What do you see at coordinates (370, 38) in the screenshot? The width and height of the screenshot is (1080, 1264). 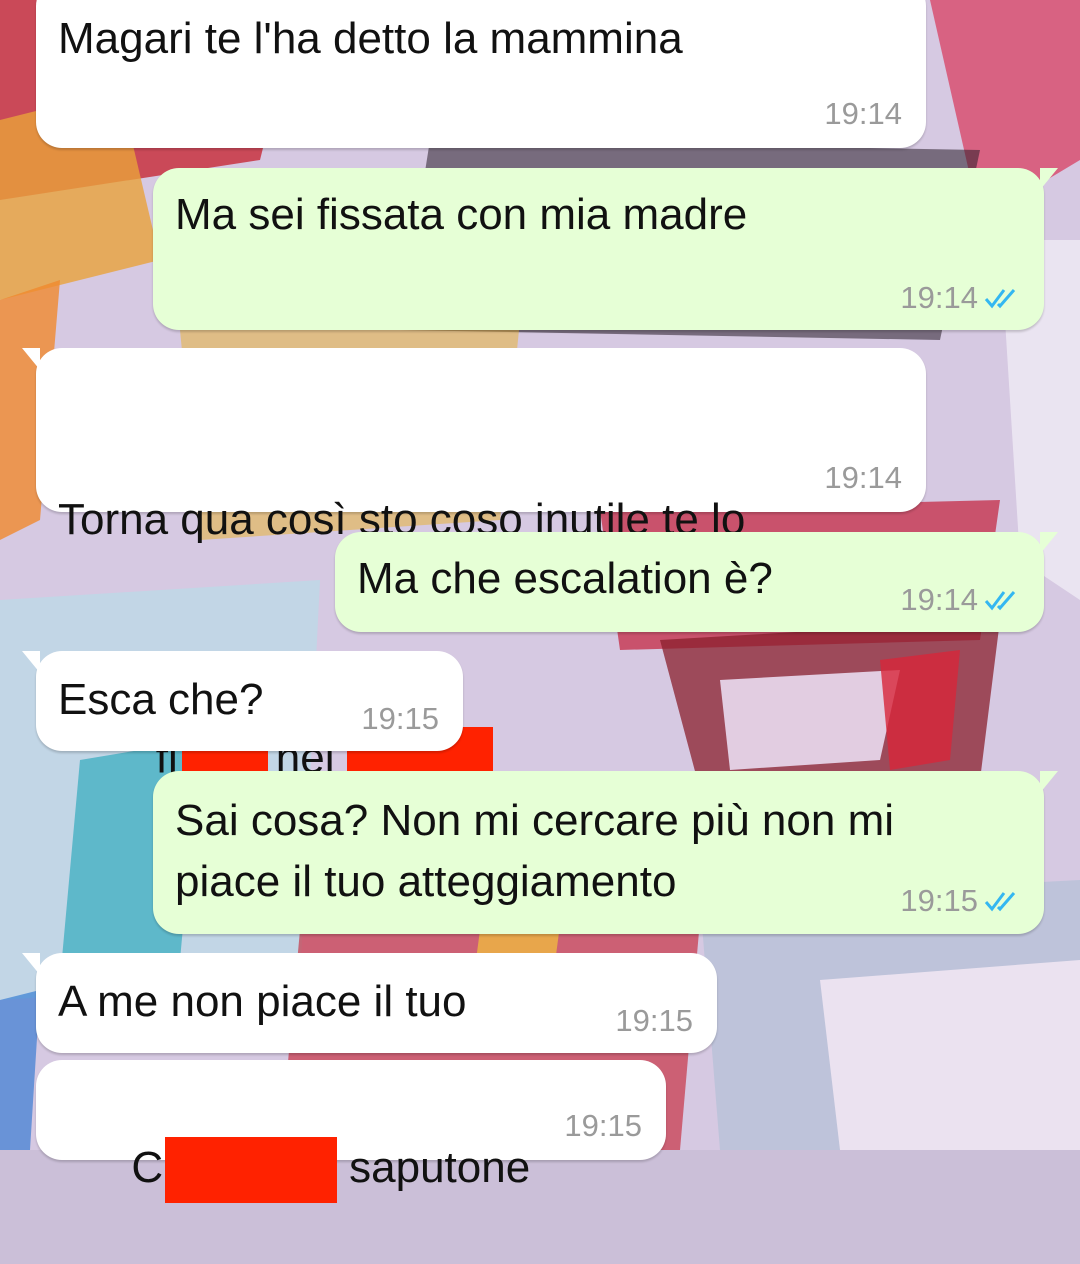 I see `message-text: Magari te l'ha detto la mammina` at bounding box center [370, 38].